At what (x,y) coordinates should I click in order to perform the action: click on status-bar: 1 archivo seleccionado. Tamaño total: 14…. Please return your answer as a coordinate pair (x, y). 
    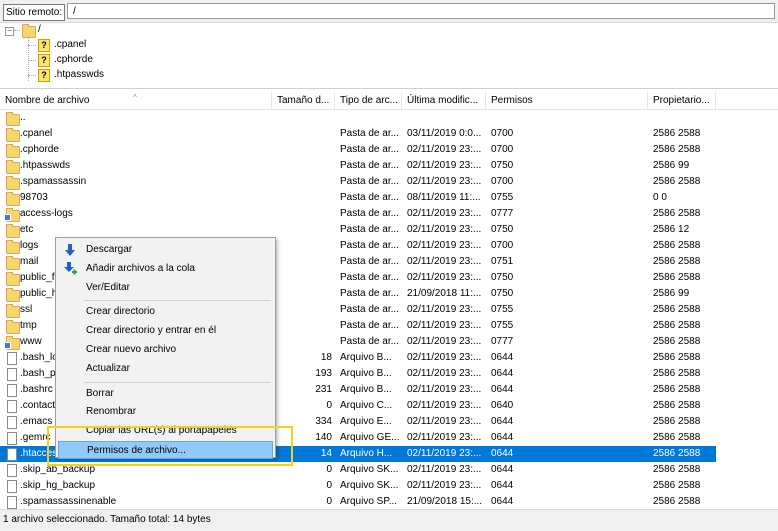
    Looking at the image, I should click on (389, 520).